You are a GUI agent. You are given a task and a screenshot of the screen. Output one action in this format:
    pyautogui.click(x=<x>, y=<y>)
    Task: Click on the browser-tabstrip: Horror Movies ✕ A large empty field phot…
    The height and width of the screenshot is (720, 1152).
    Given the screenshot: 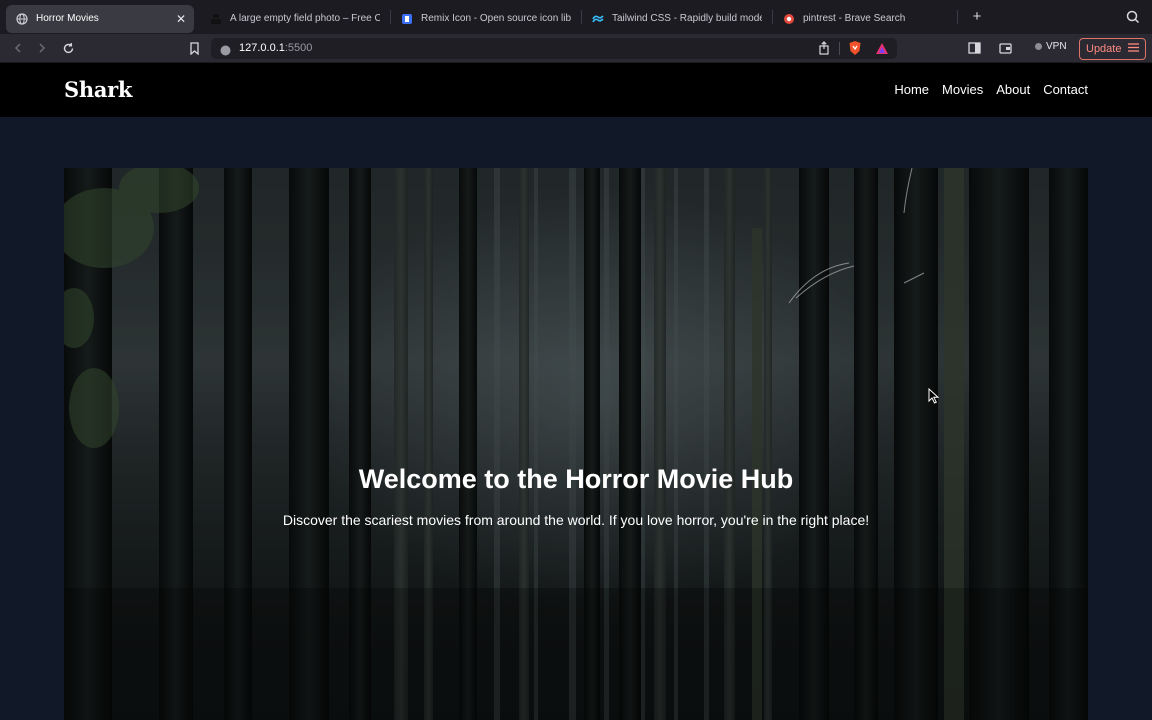 What is the action you would take?
    pyautogui.click(x=576, y=17)
    